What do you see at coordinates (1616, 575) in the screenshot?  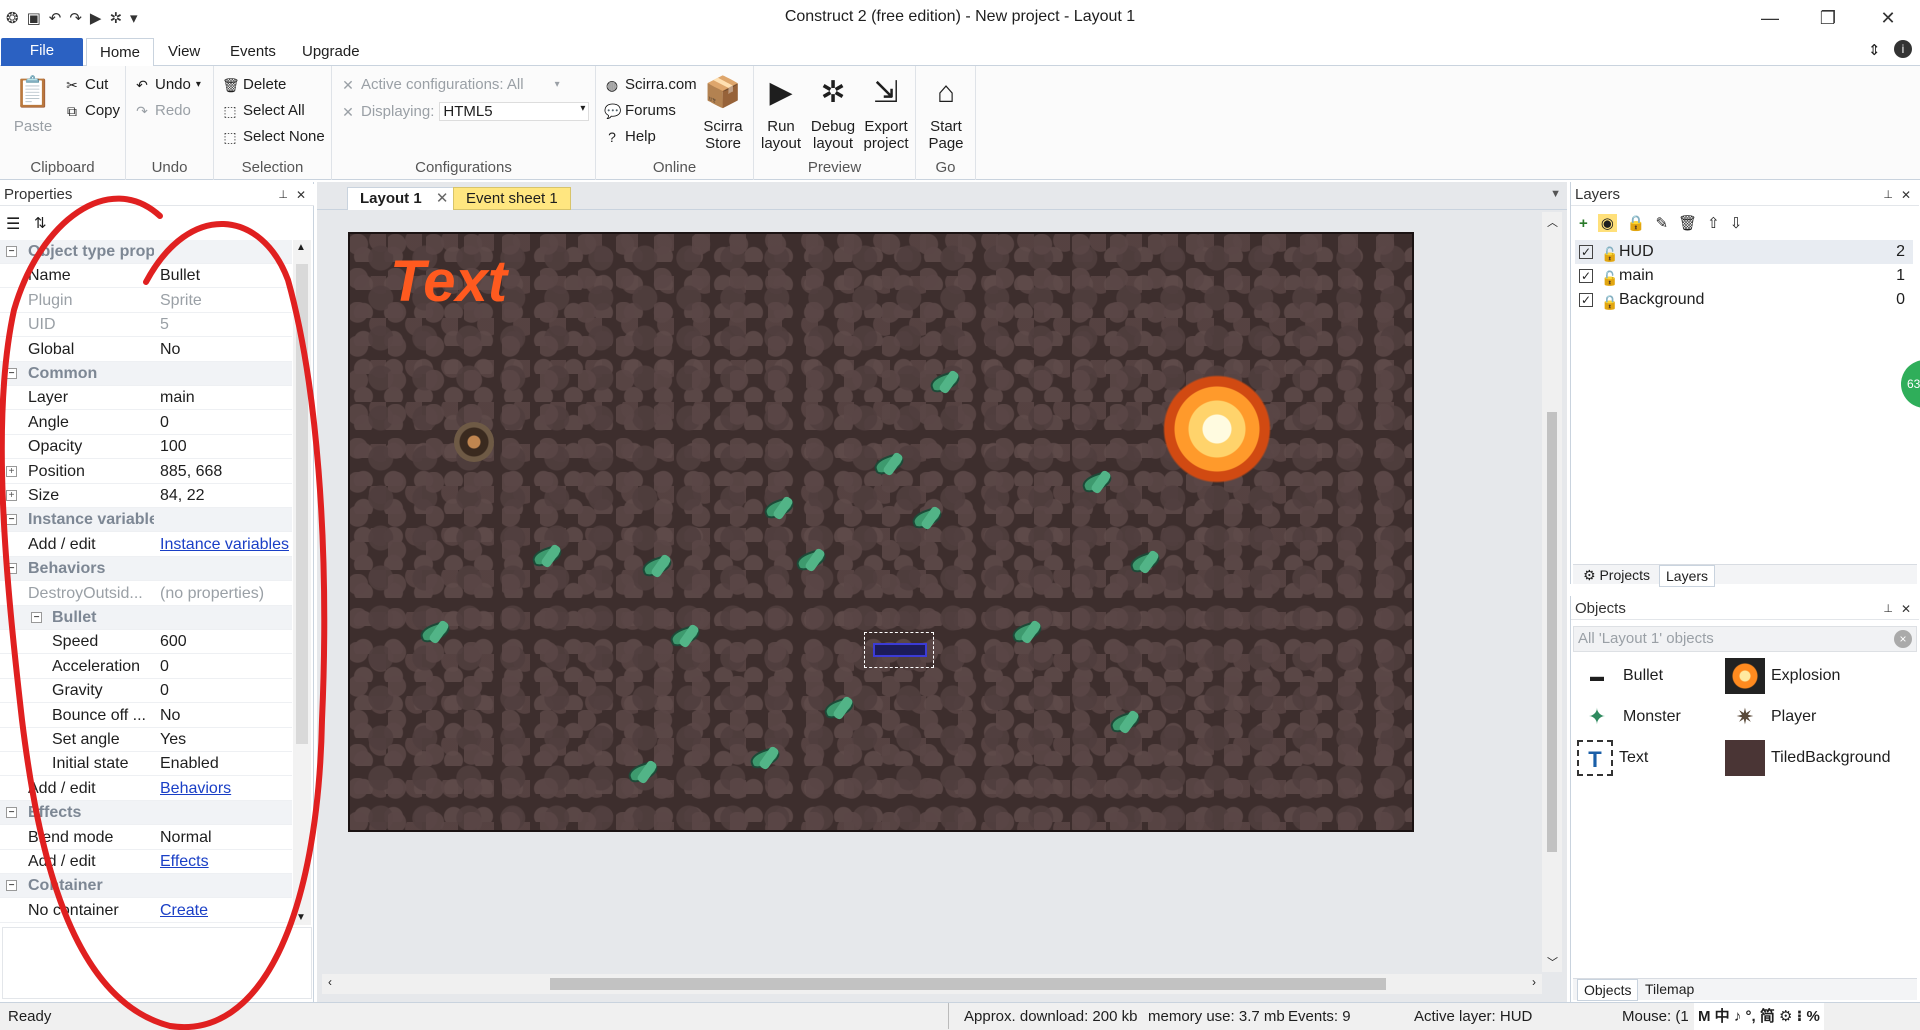 I see `tab-projects: ⚙ Projects` at bounding box center [1616, 575].